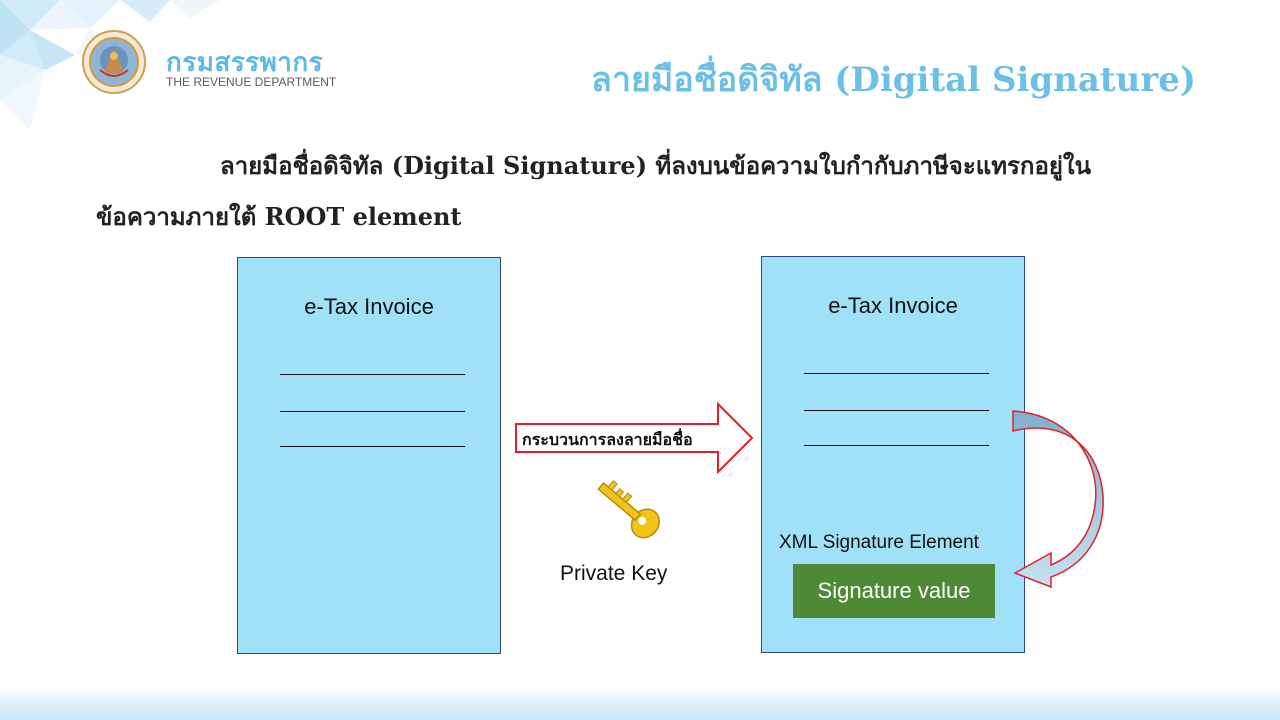 This screenshot has height=720, width=1280. What do you see at coordinates (279, 216) in the screenshot?
I see `description-line-2: ข้อความภายใต้ ROOT element` at bounding box center [279, 216].